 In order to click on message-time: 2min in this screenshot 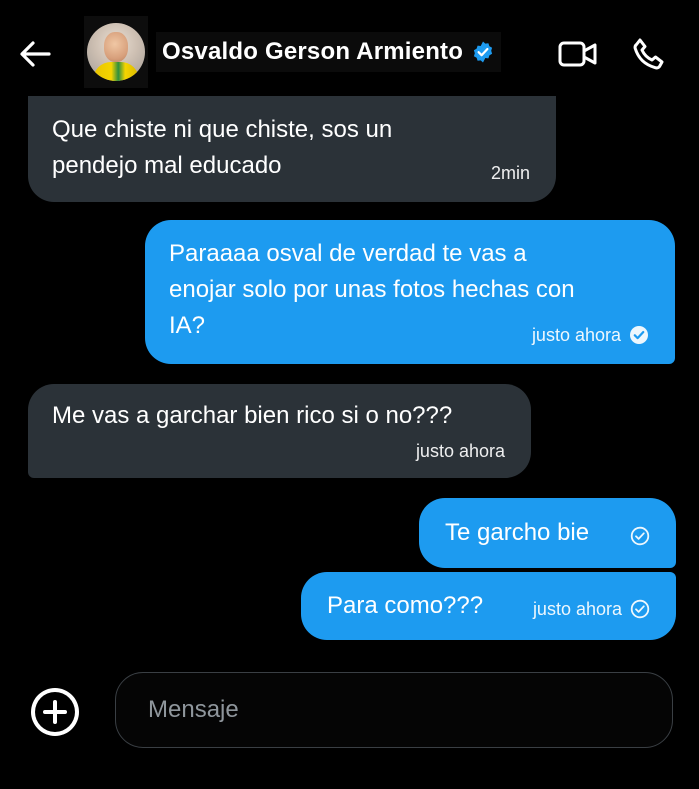, I will do `click(510, 173)`.